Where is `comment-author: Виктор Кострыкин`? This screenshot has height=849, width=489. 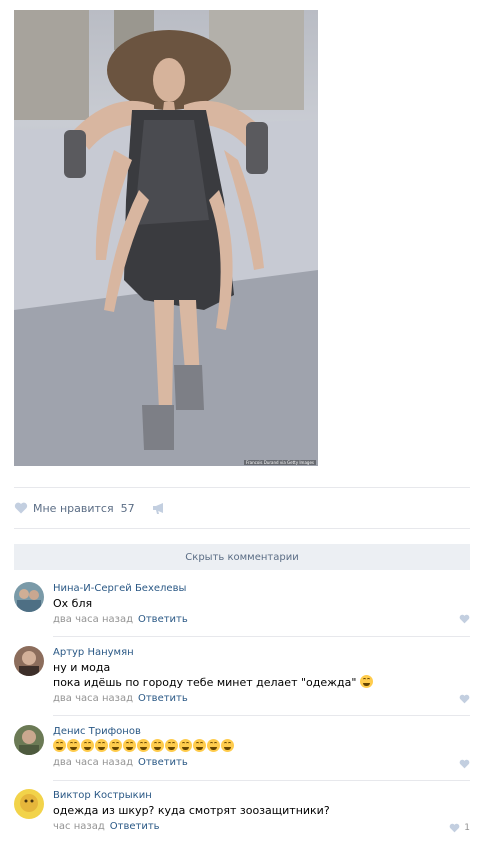
comment-author: Виктор Кострыкин is located at coordinates (261, 796).